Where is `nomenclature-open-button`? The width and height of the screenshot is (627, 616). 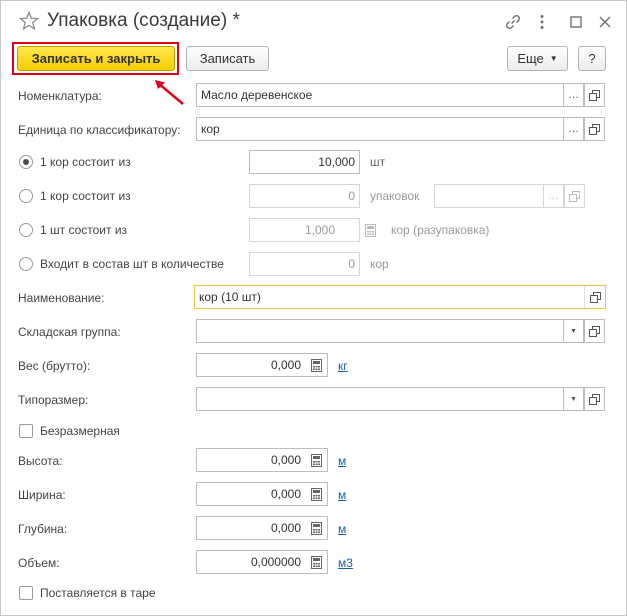 nomenclature-open-button is located at coordinates (594, 95).